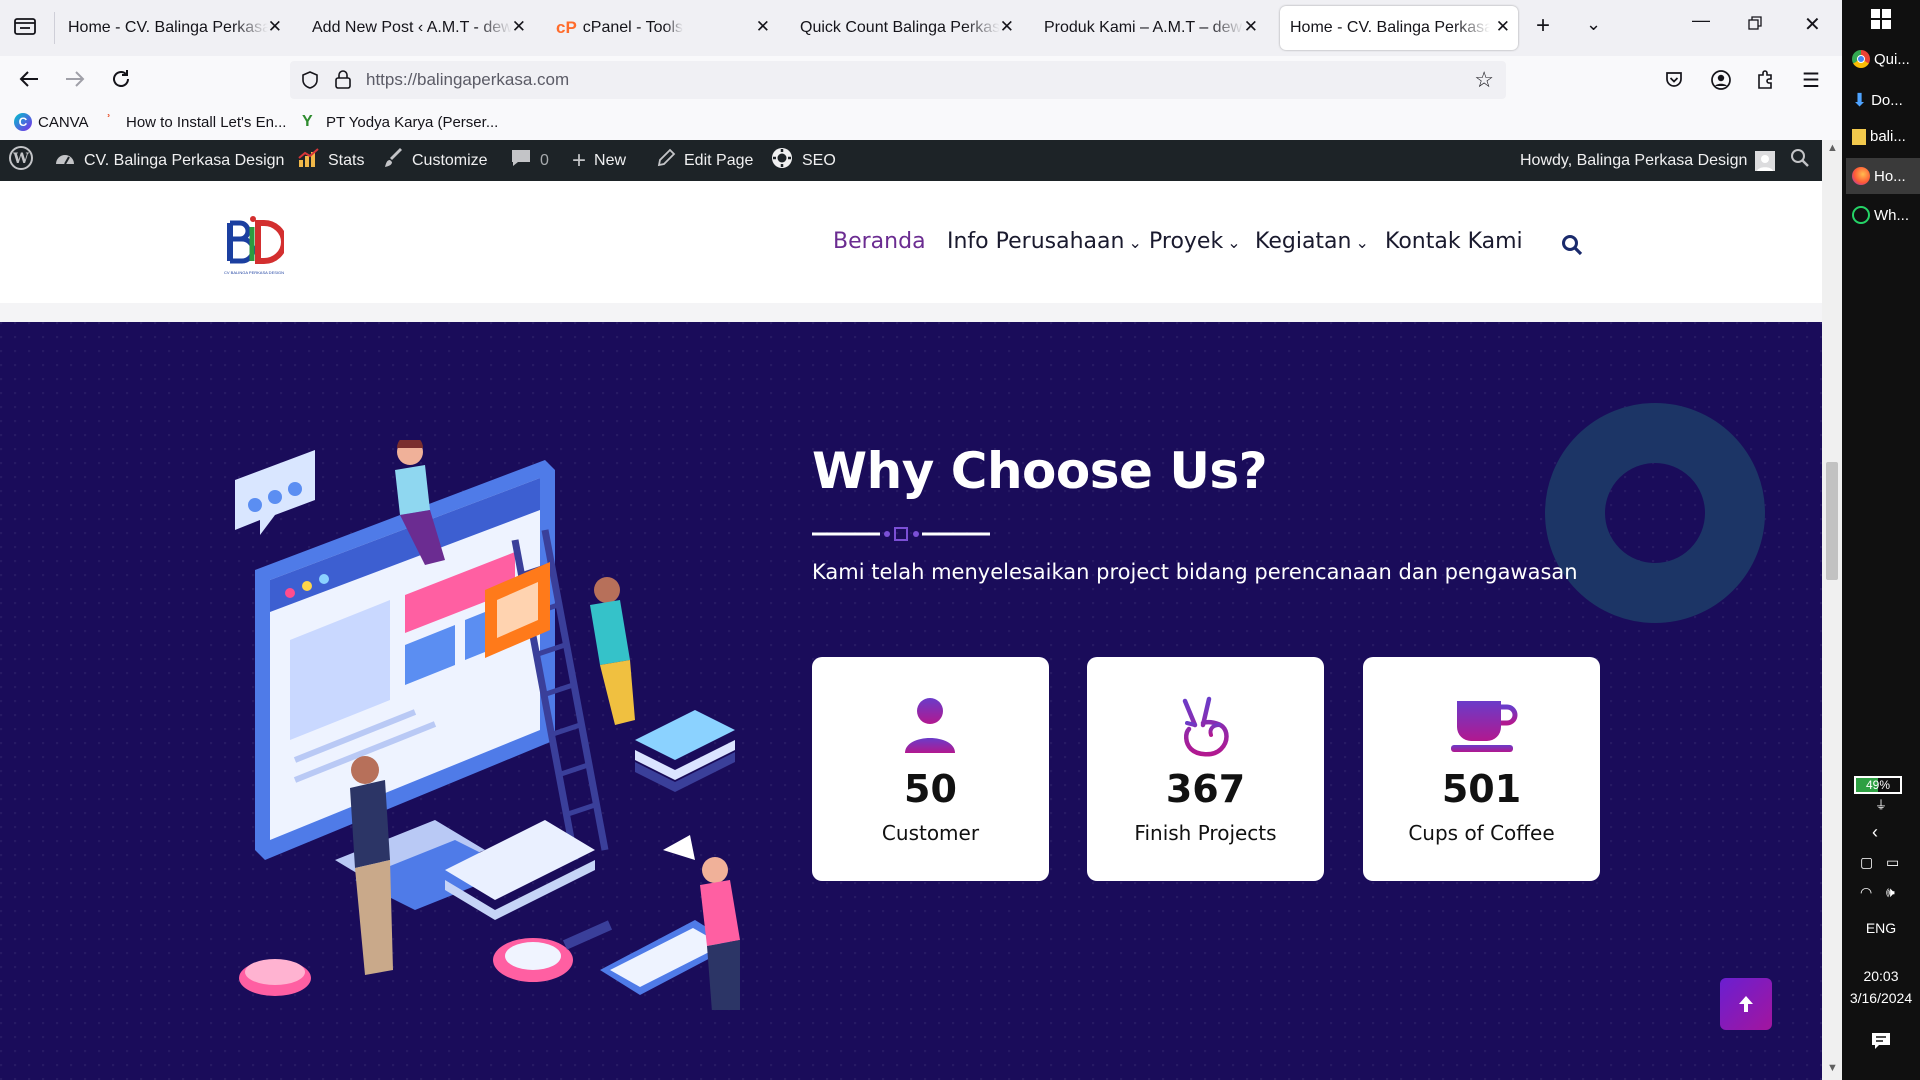 The image size is (1920, 1080). I want to click on site-logo: CV BALINGA PERKASA DESIGN, so click(254, 244).